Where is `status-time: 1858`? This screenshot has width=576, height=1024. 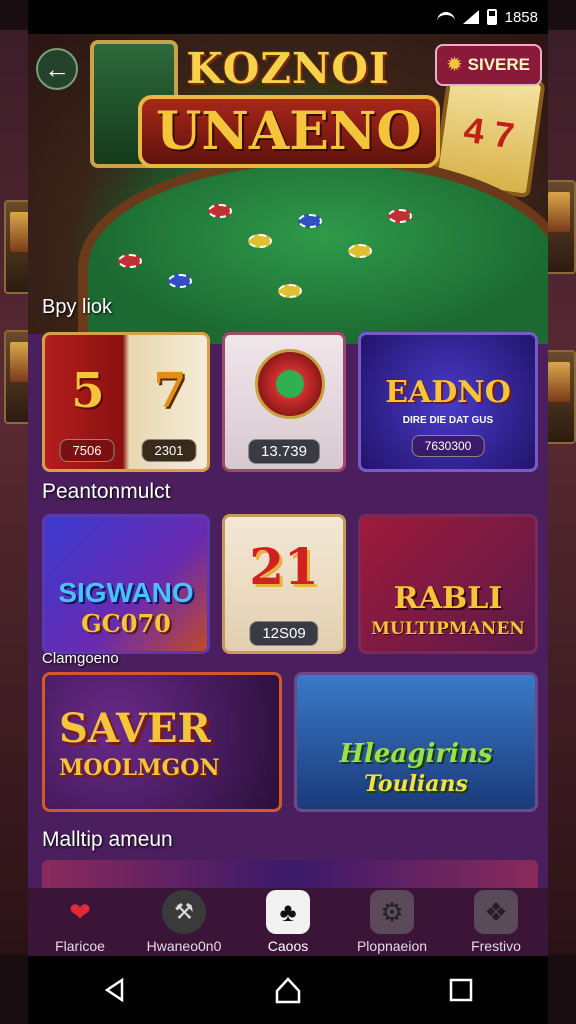
status-time: 1858 is located at coordinates (521, 17).